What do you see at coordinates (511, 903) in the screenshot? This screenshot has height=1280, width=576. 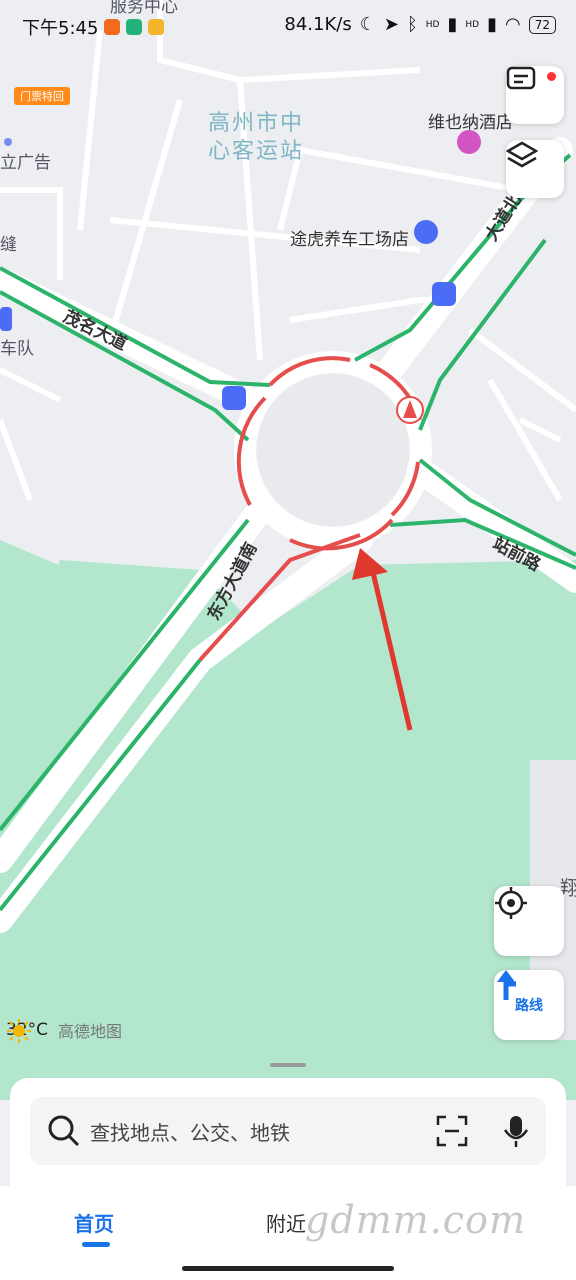 I see `locate-icon` at bounding box center [511, 903].